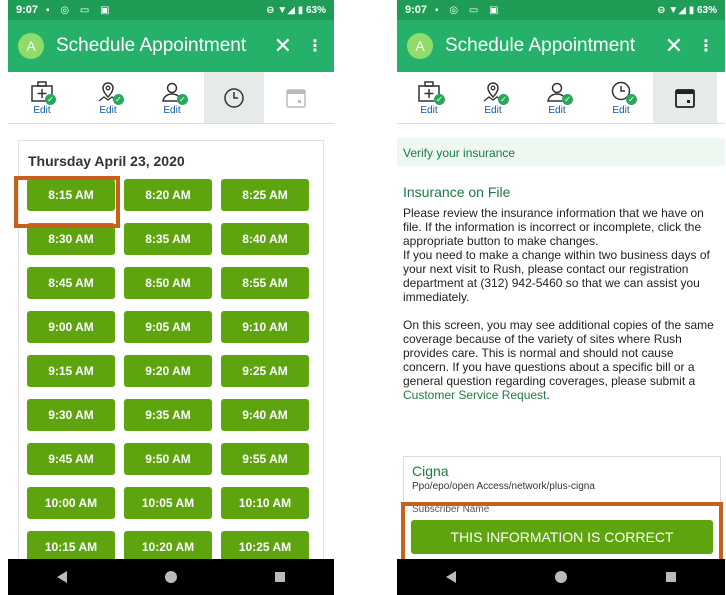 The height and width of the screenshot is (595, 726). Describe the element at coordinates (71, 283) in the screenshot. I see `time-slot-button: 8:45 AM` at that location.